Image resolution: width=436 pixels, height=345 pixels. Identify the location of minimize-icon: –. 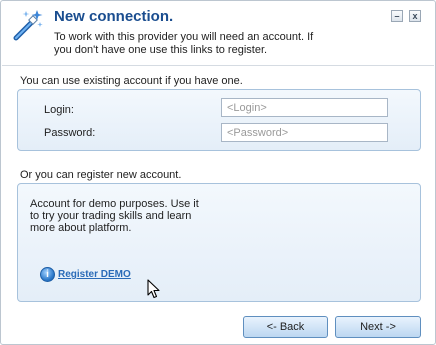
(397, 15).